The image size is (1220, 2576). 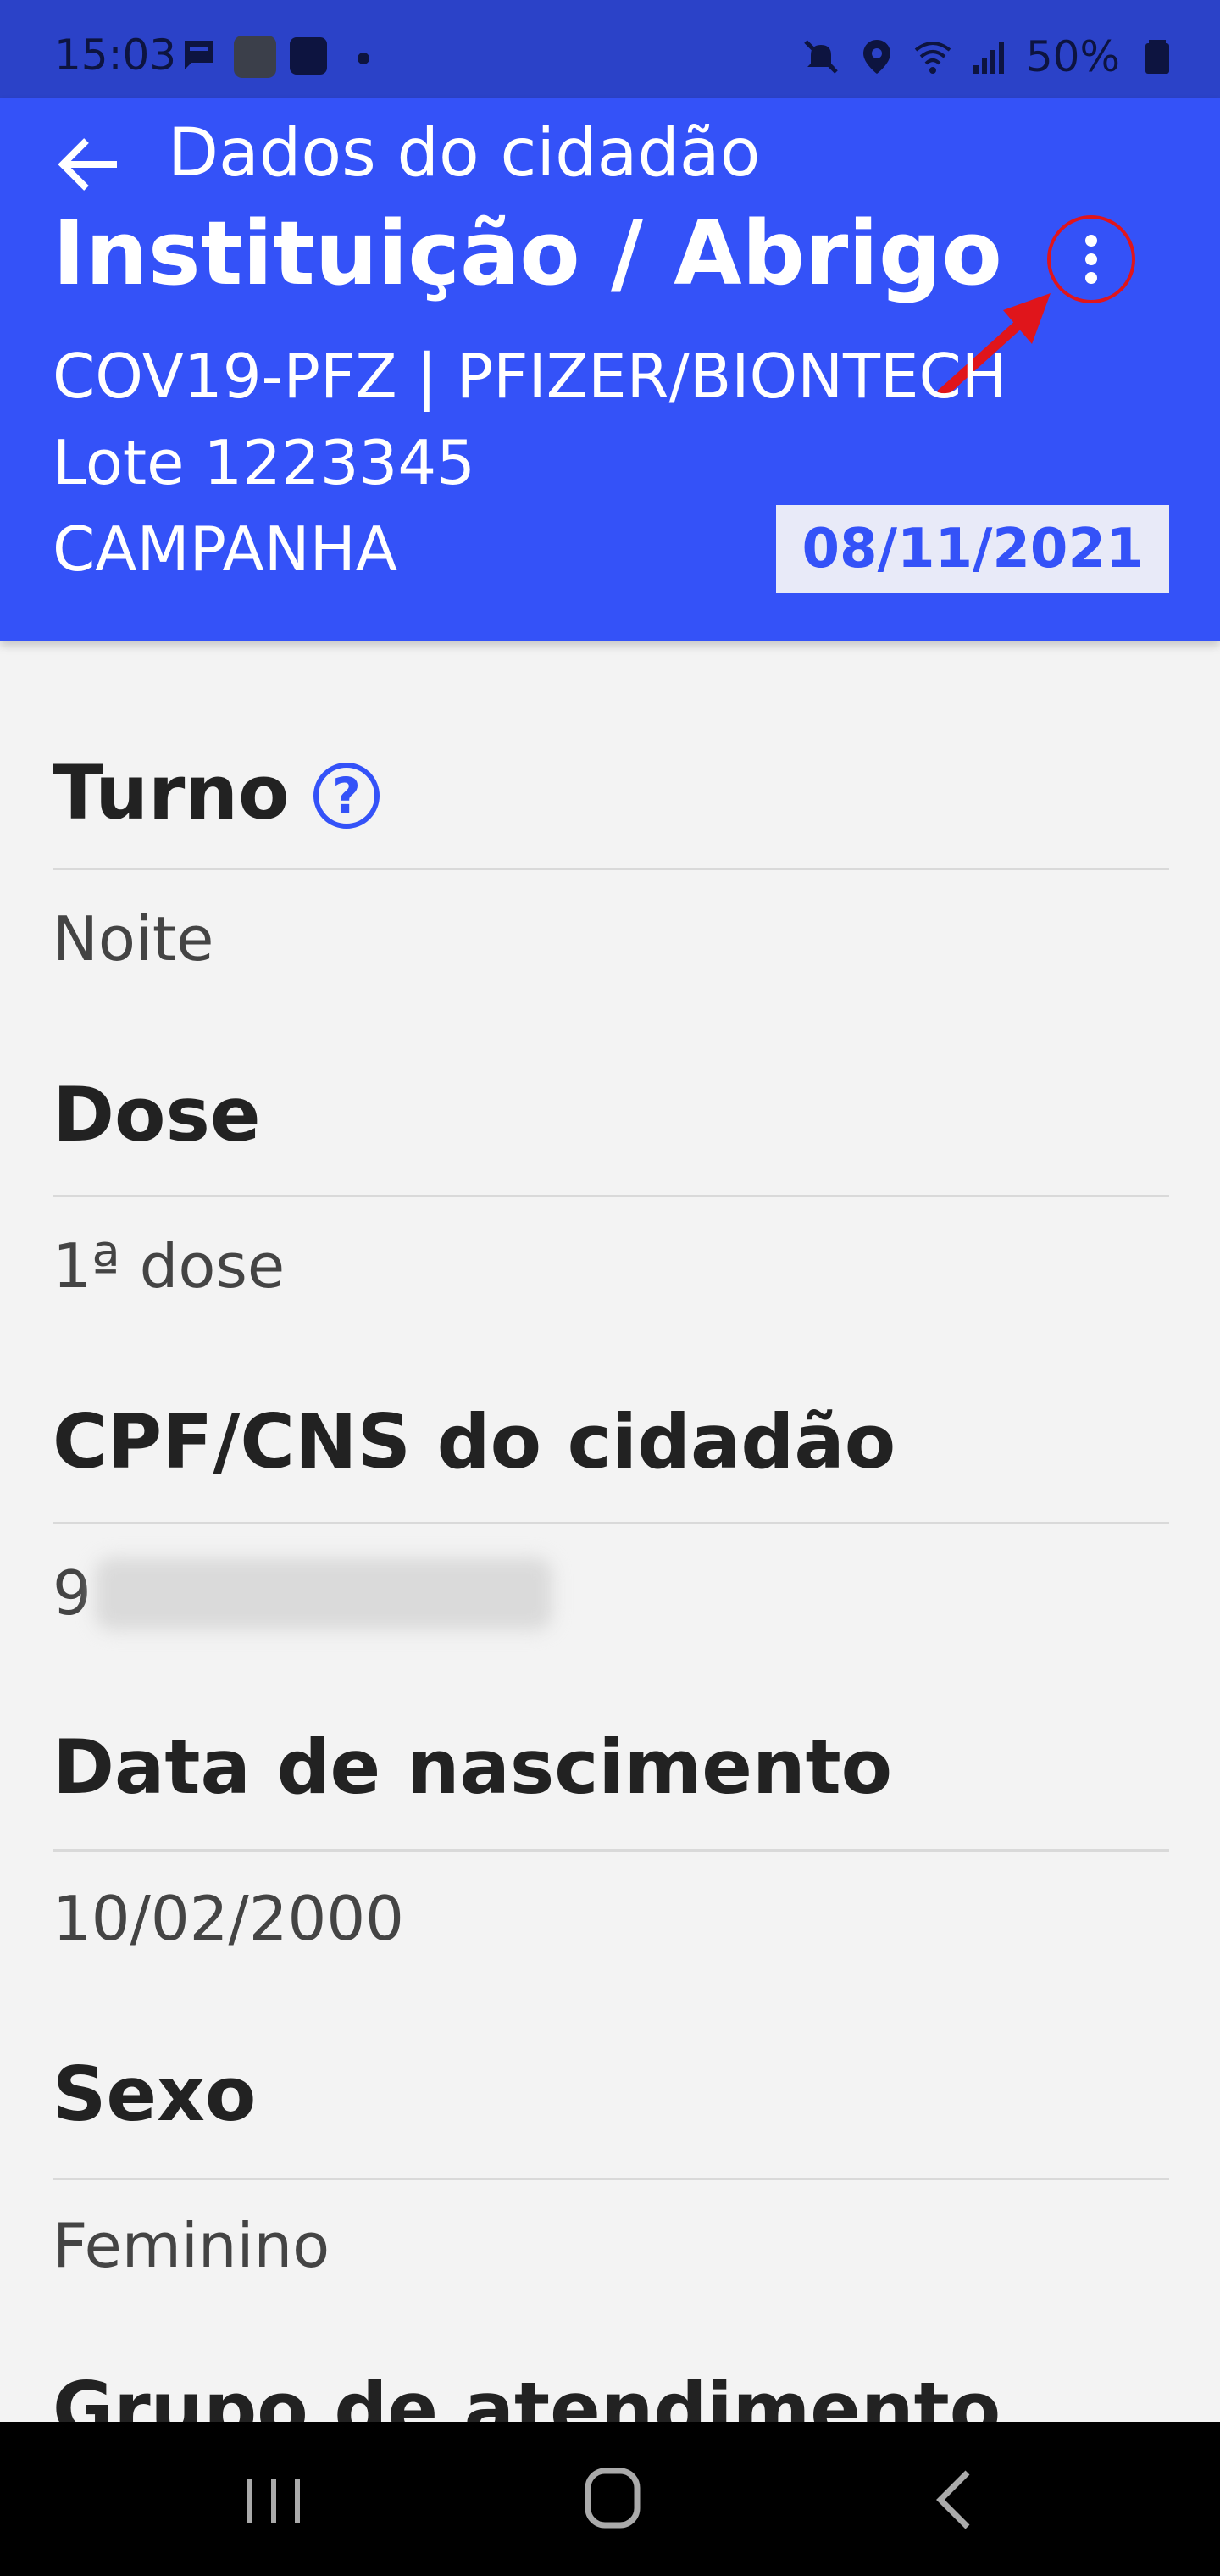 I want to click on field-label-cpf: CPF/CNS do cidadão, so click(x=474, y=1441).